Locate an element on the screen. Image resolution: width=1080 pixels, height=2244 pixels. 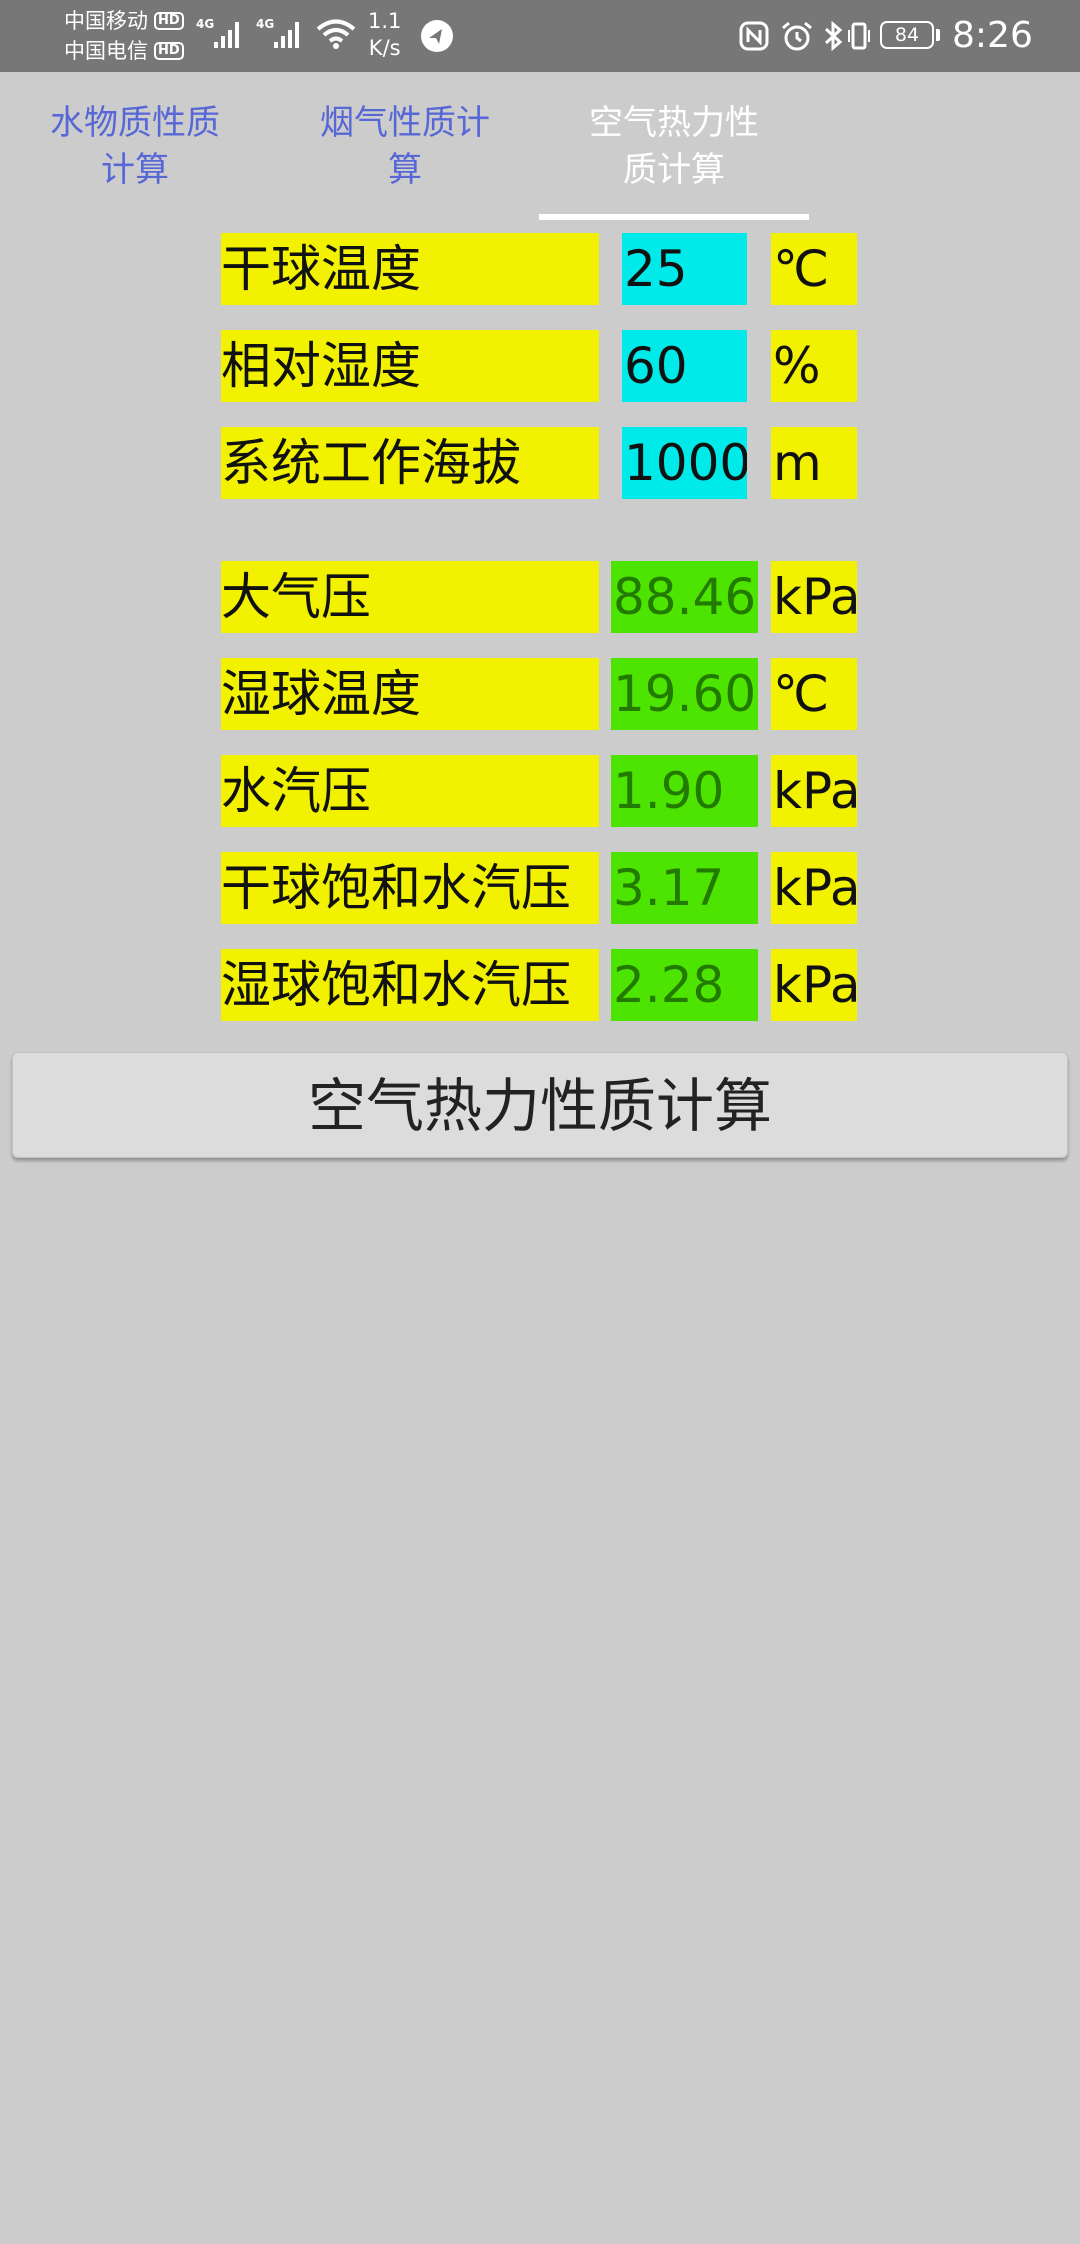
dry-bulb-saturation-pressure-unit: kPa is located at coordinates (814, 888).